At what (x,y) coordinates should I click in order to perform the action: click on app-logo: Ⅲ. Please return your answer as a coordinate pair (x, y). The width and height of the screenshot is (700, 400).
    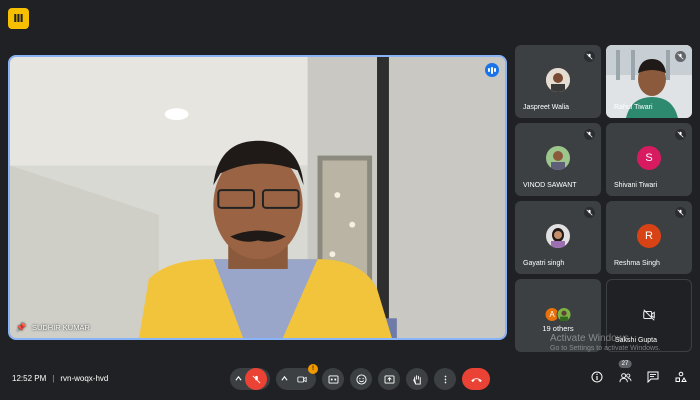
    Looking at the image, I should click on (18, 18).